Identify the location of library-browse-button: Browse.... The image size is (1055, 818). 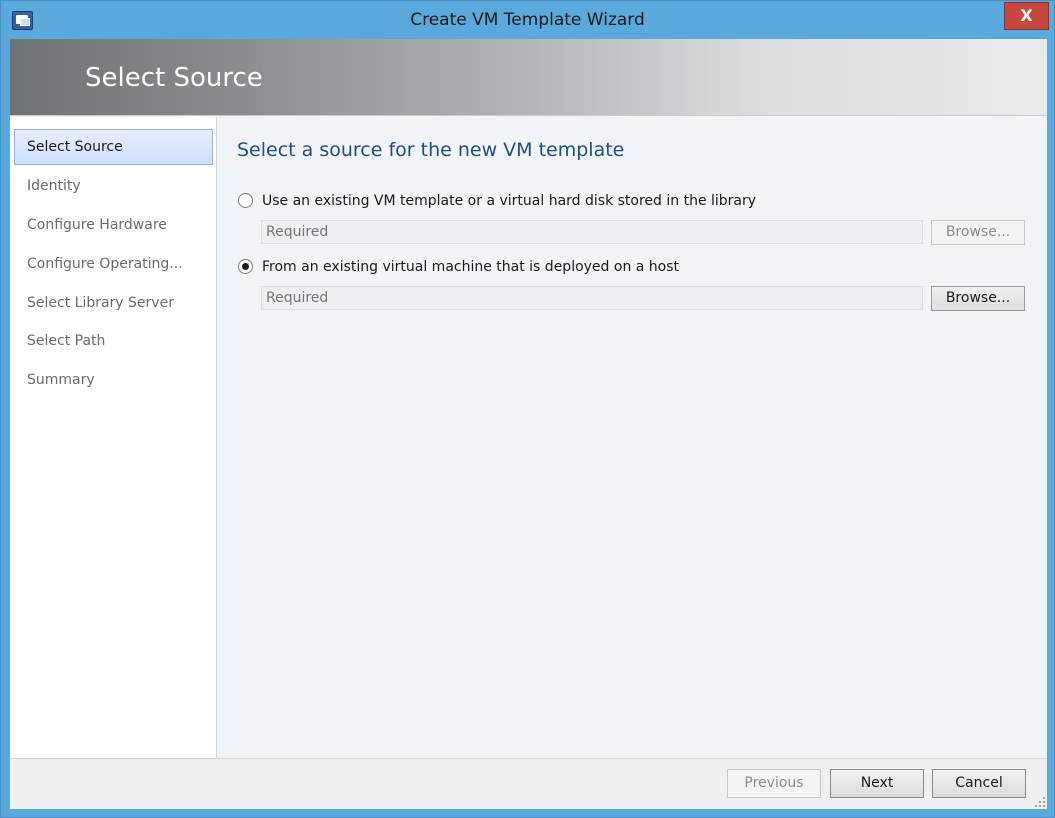
(978, 232).